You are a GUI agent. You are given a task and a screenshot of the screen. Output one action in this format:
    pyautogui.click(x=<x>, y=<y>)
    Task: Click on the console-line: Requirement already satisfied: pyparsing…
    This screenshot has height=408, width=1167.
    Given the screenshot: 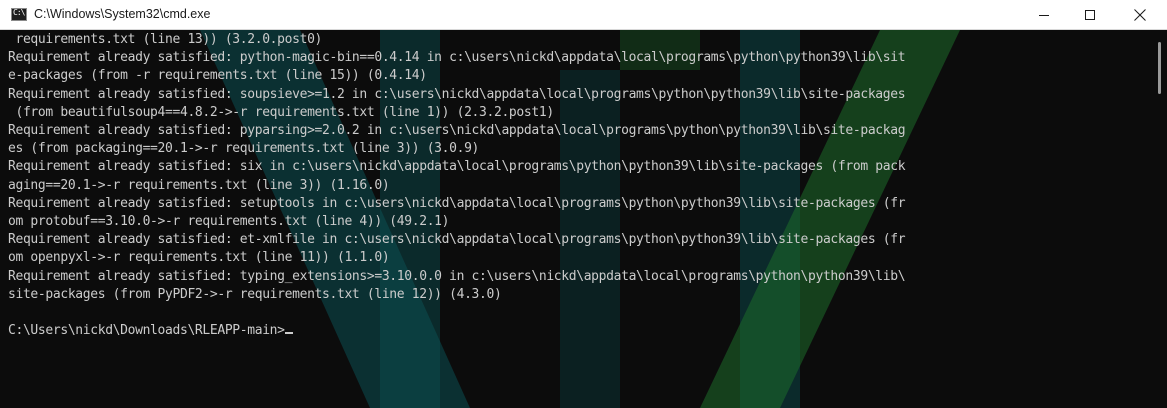 What is the action you would take?
    pyautogui.click(x=457, y=131)
    